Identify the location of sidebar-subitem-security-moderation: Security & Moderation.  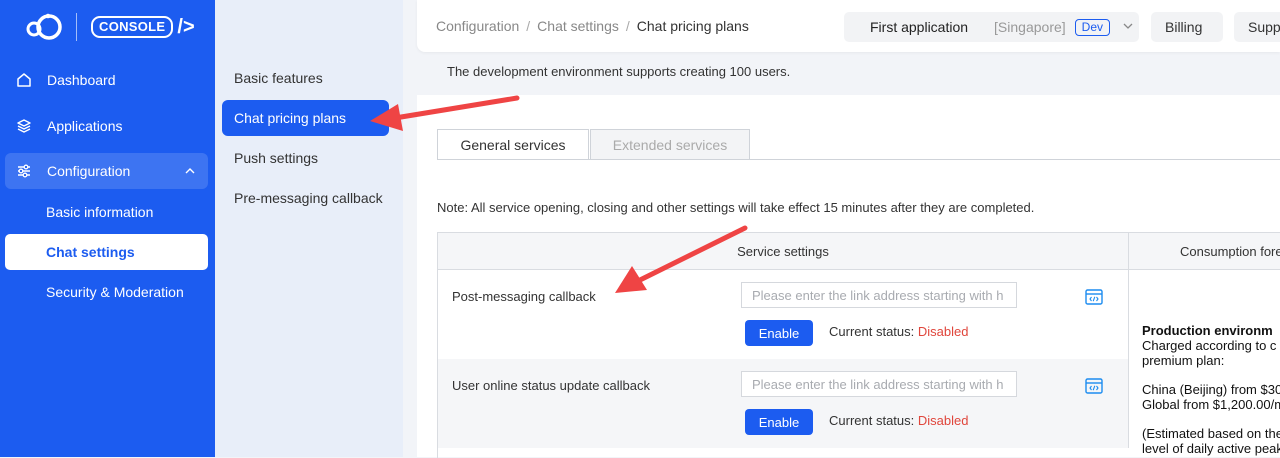
(106, 292).